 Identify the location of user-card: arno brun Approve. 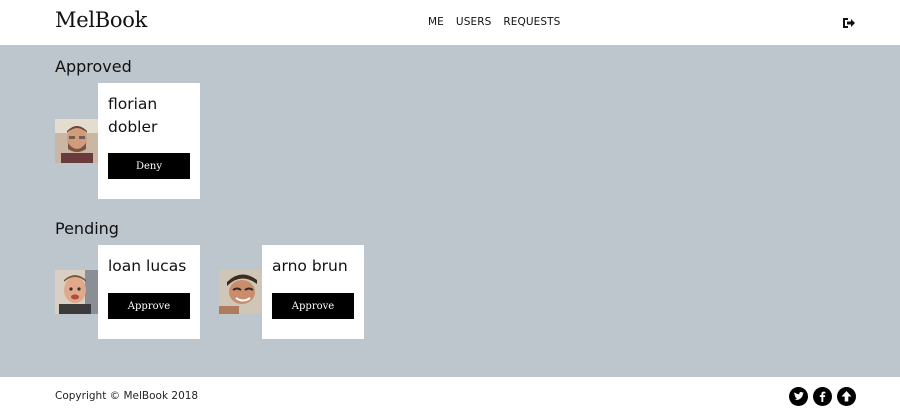
(313, 292).